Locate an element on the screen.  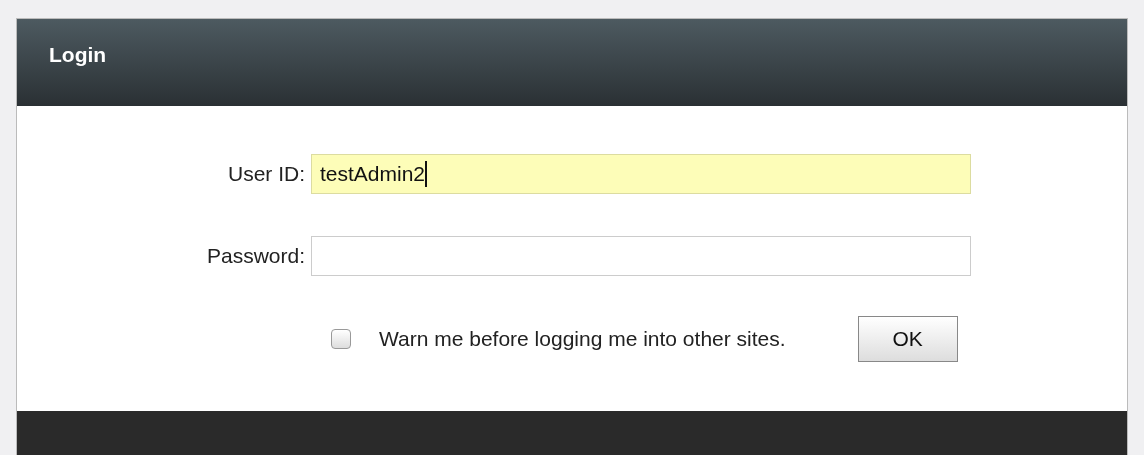
field-label: User ID: is located at coordinates (266, 174).